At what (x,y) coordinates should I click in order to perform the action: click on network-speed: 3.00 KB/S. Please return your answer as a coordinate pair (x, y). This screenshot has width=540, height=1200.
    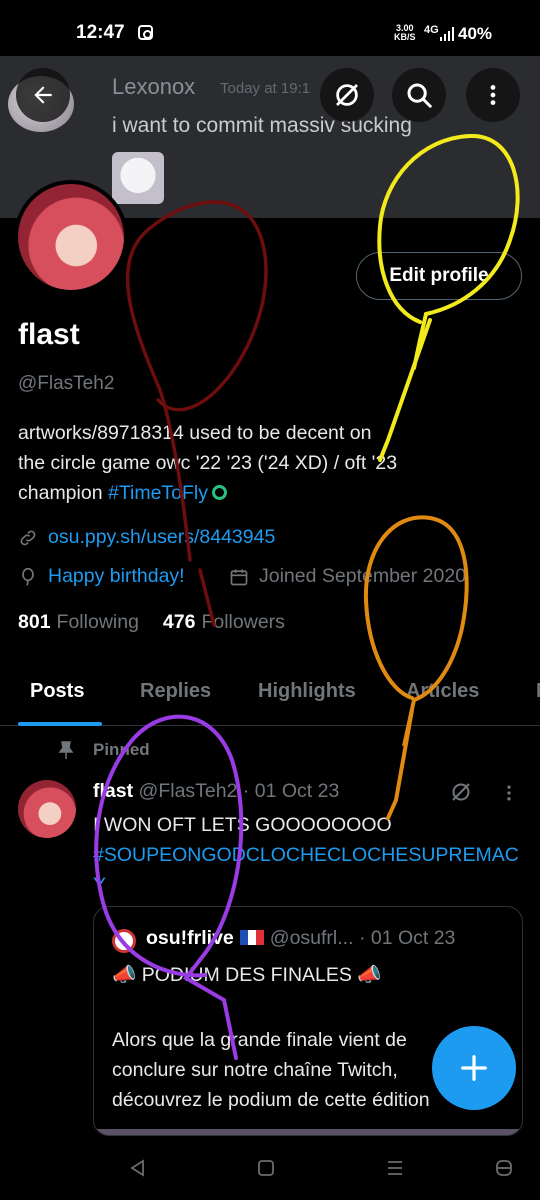
    Looking at the image, I should click on (405, 33).